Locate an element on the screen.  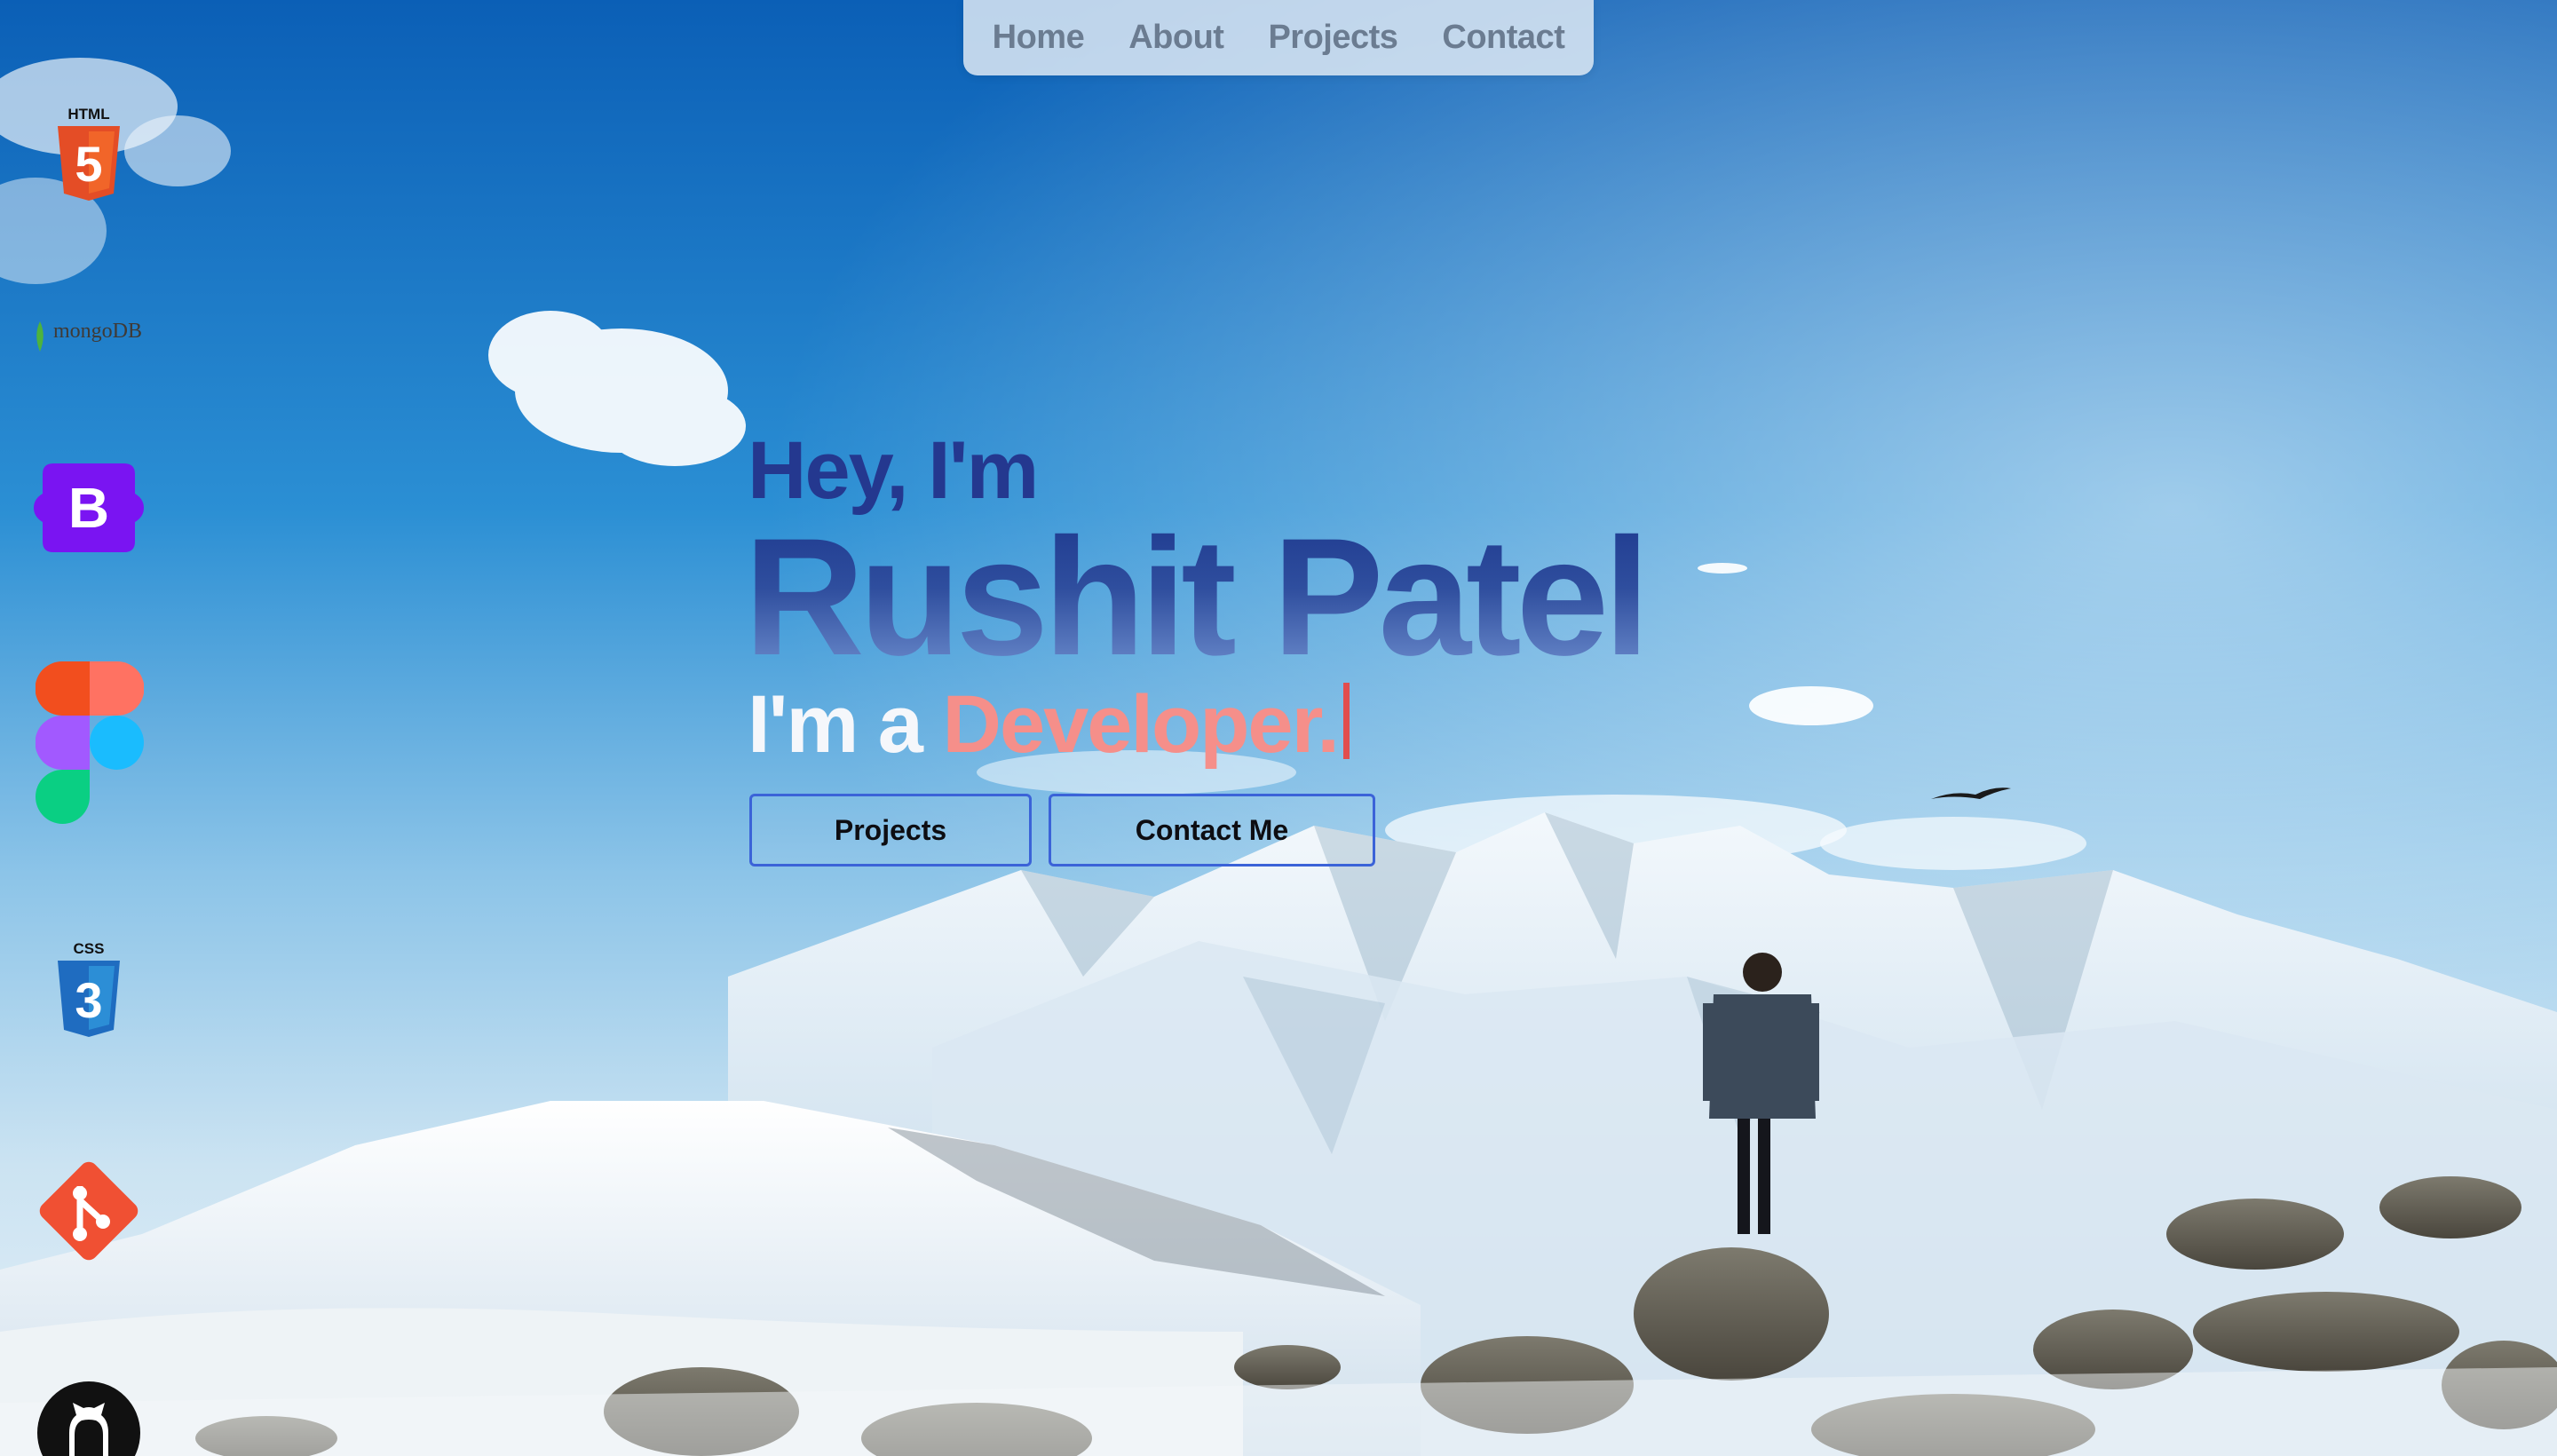
nav-projects-link: Projects is located at coordinates (1332, 38).